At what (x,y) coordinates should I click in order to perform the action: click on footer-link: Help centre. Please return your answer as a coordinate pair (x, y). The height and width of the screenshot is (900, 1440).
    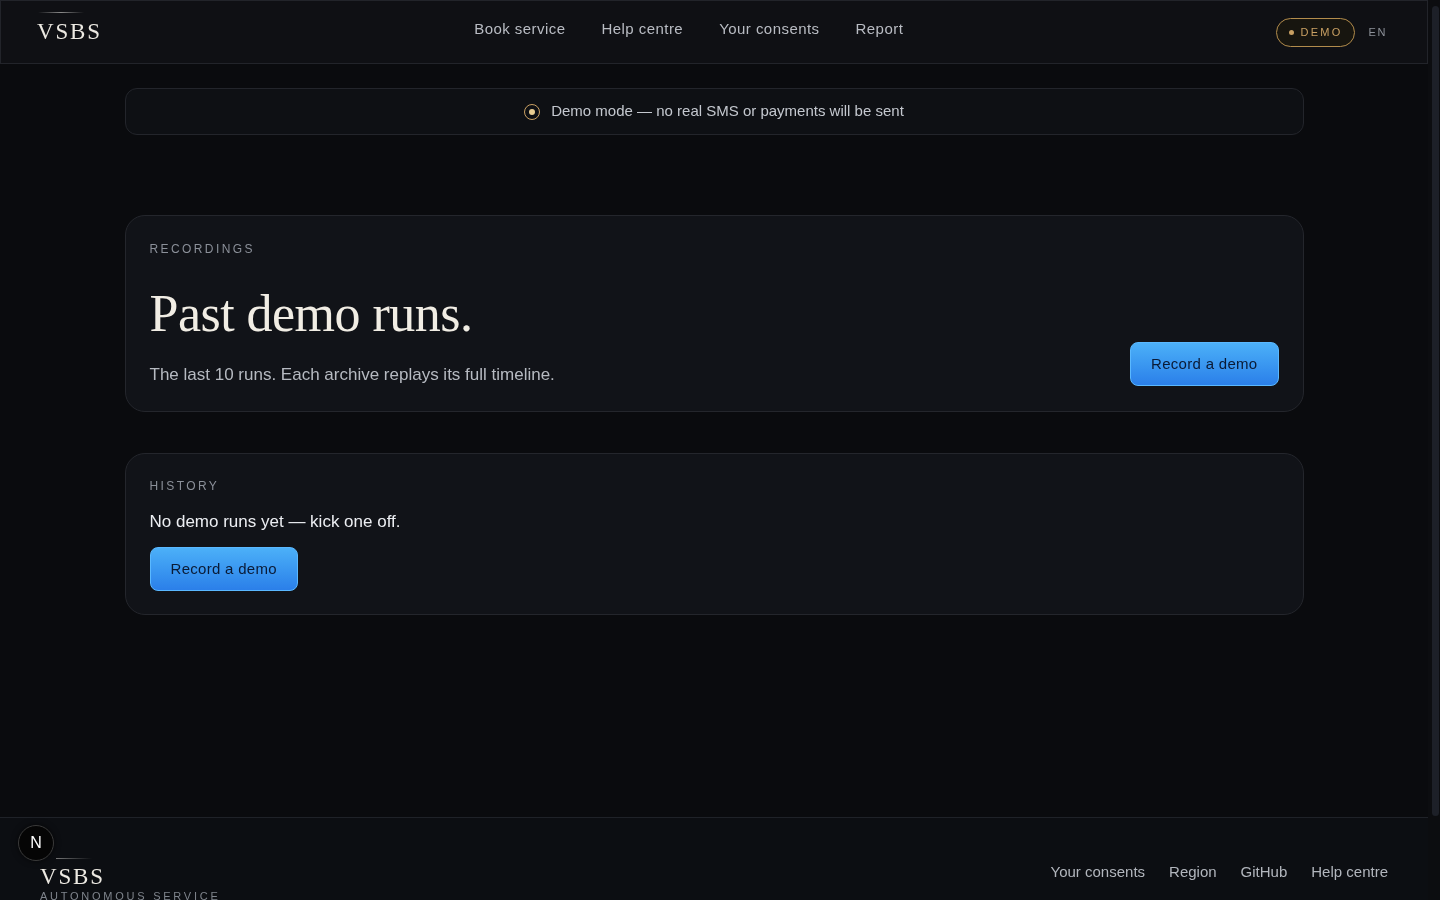
    Looking at the image, I should click on (1349, 872).